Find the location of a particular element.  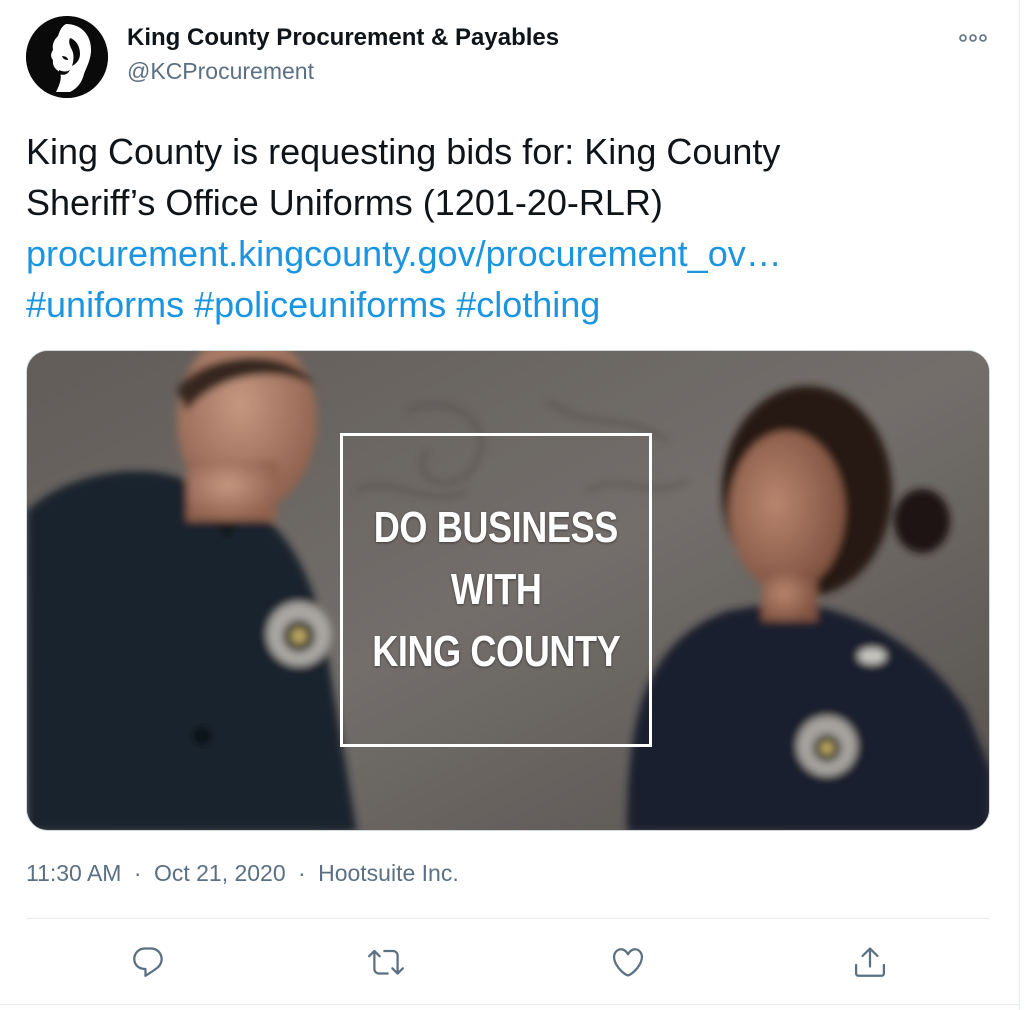

king-county-logo-icon is located at coordinates (67, 57).